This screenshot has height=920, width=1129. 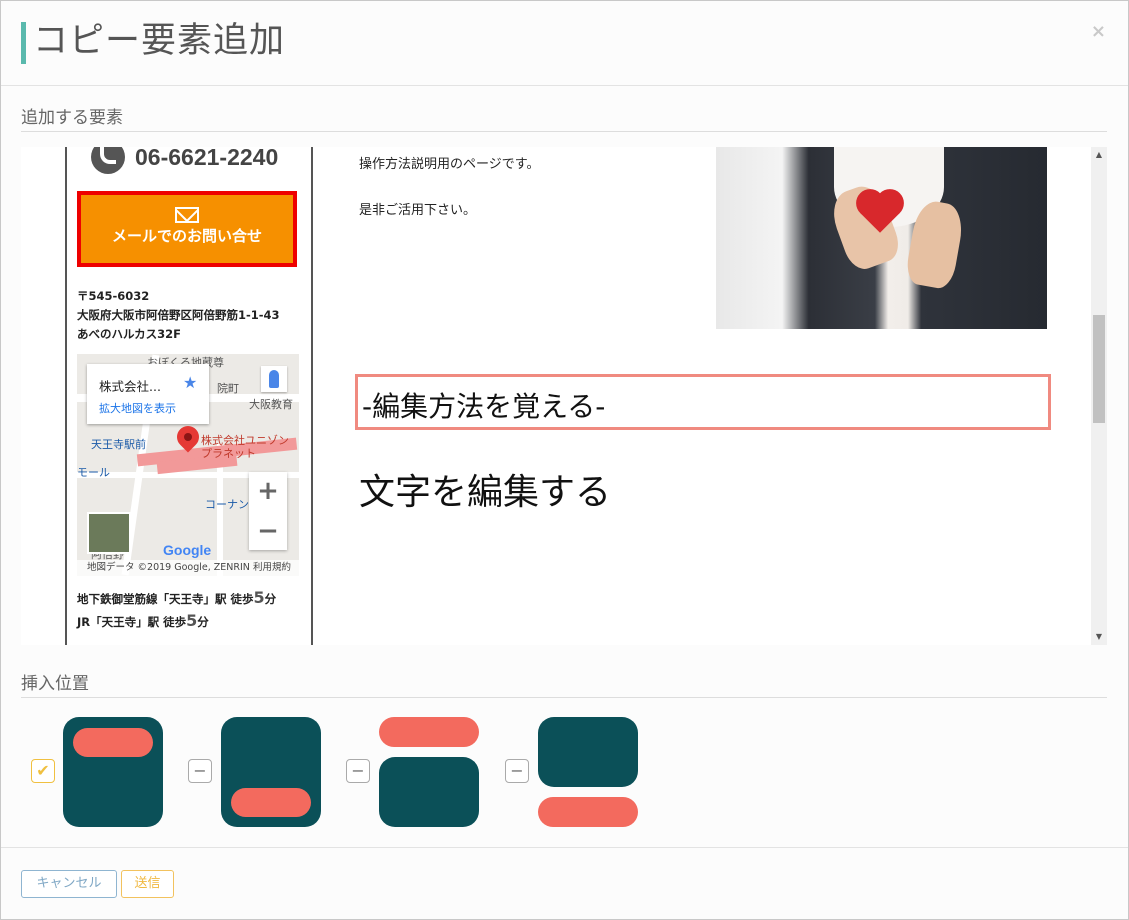 I want to click on map-info-window: 株式会社... ★ 拡大地図を表示, so click(x=148, y=394).